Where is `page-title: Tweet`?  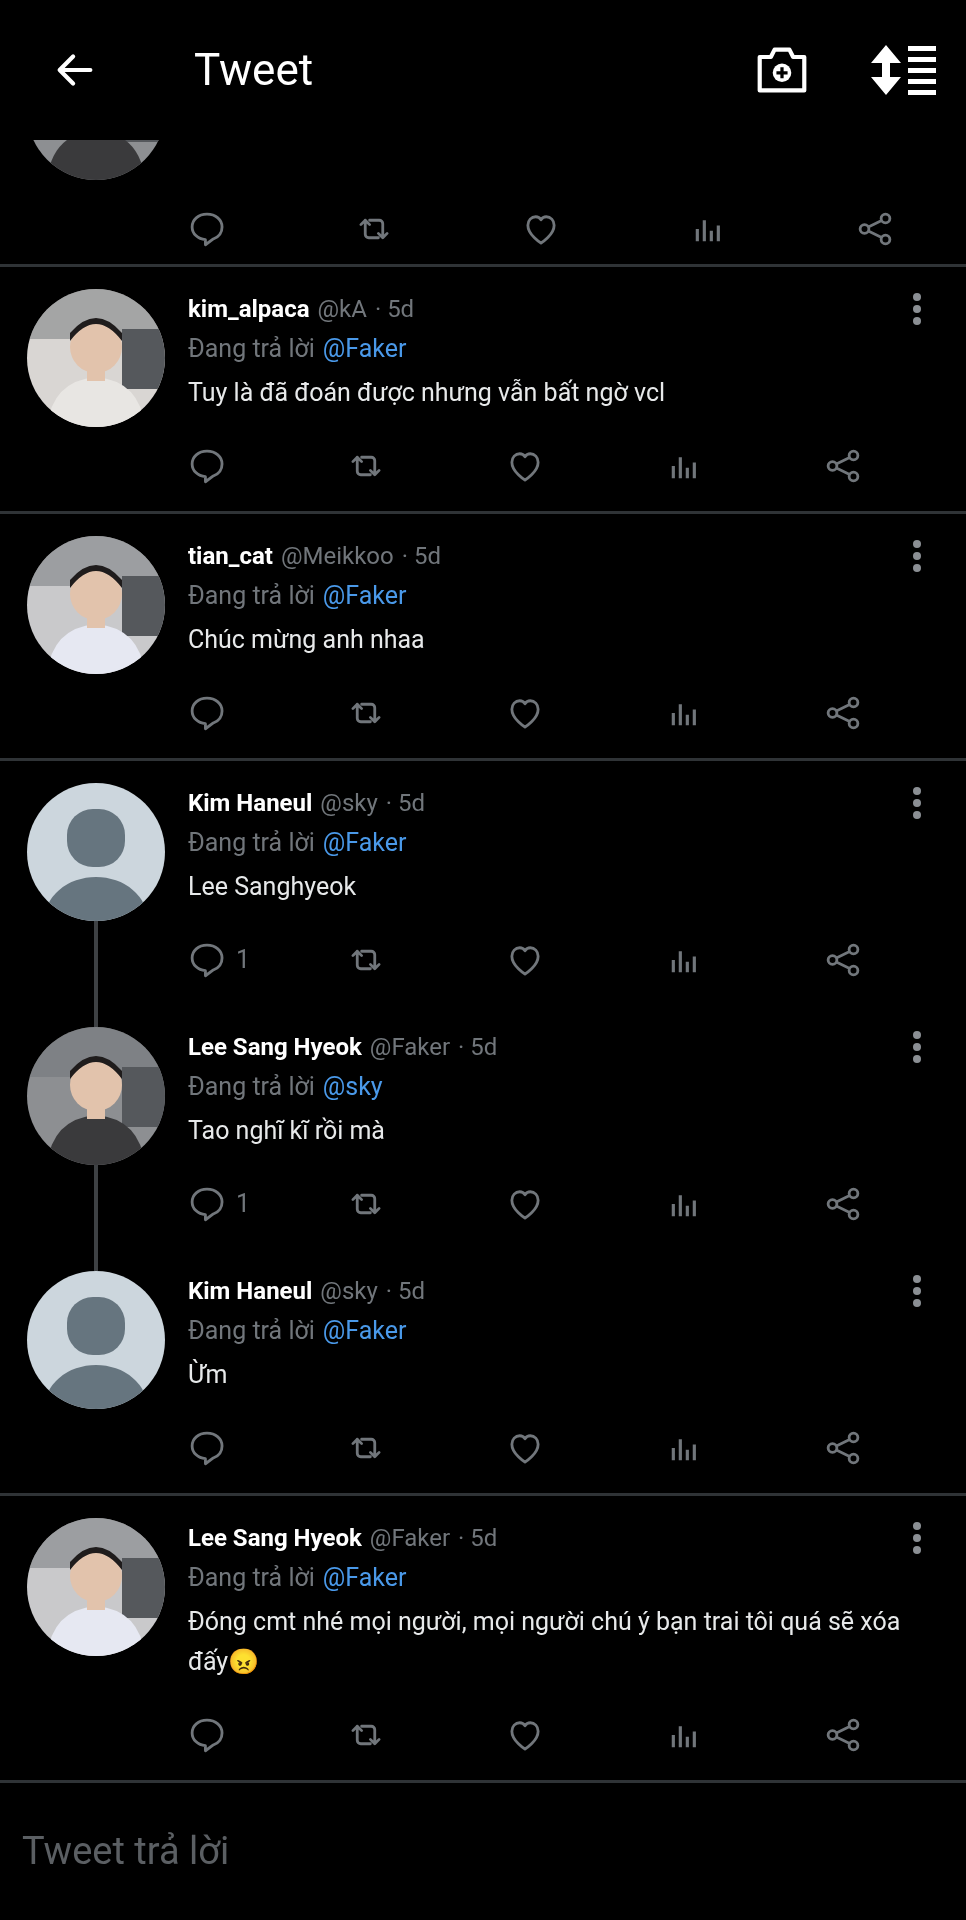 page-title: Tweet is located at coordinates (254, 70).